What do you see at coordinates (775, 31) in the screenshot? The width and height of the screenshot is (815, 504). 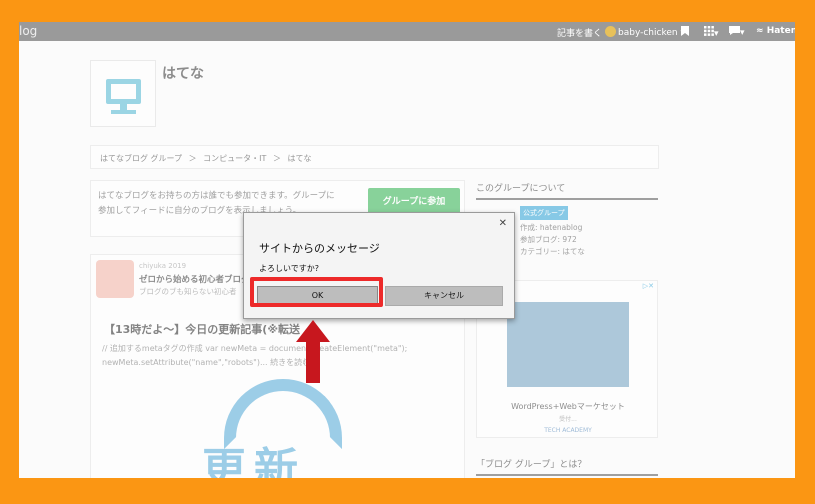 I see `hatena-logo: ≈ Haten` at bounding box center [775, 31].